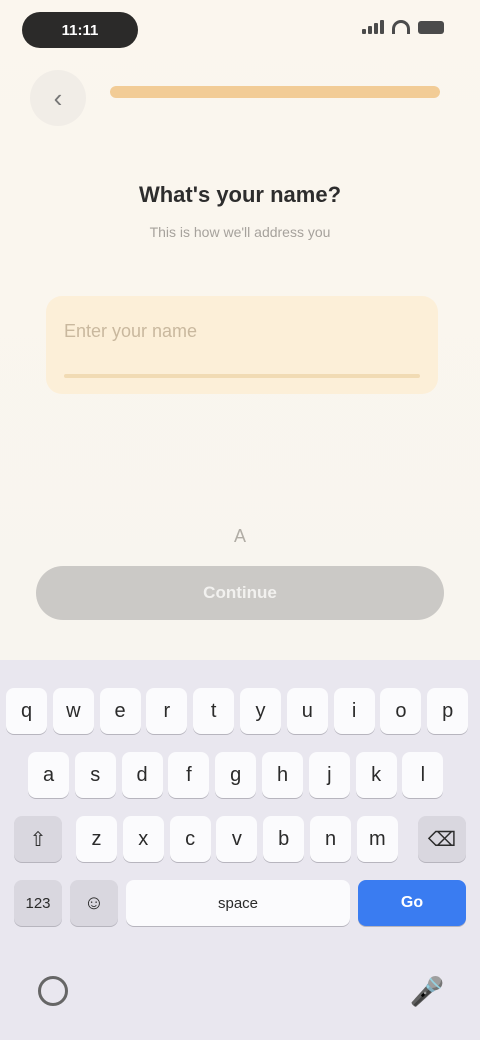 The image size is (480, 1040). I want to click on key-m: m, so click(377, 839).